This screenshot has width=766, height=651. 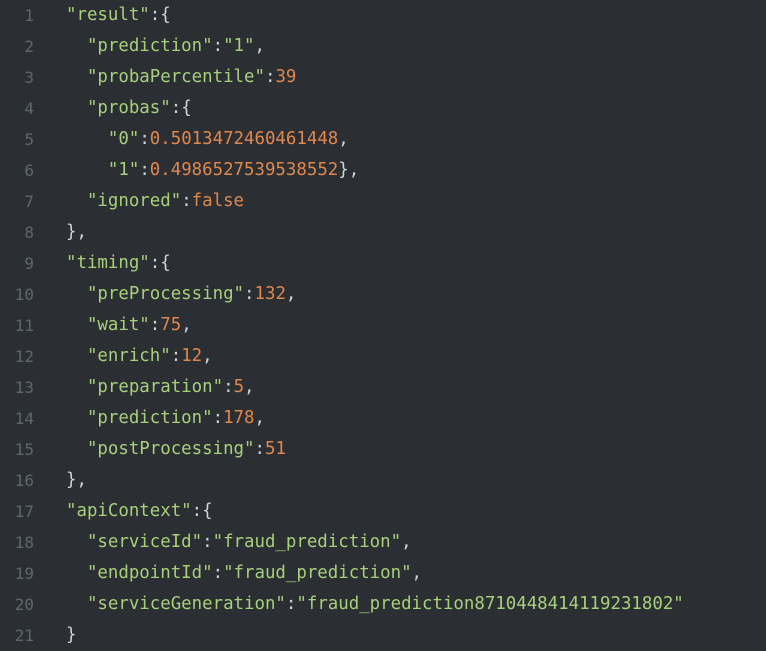 I want to click on code-line: 17 "apiContext":{, so click(x=383, y=511).